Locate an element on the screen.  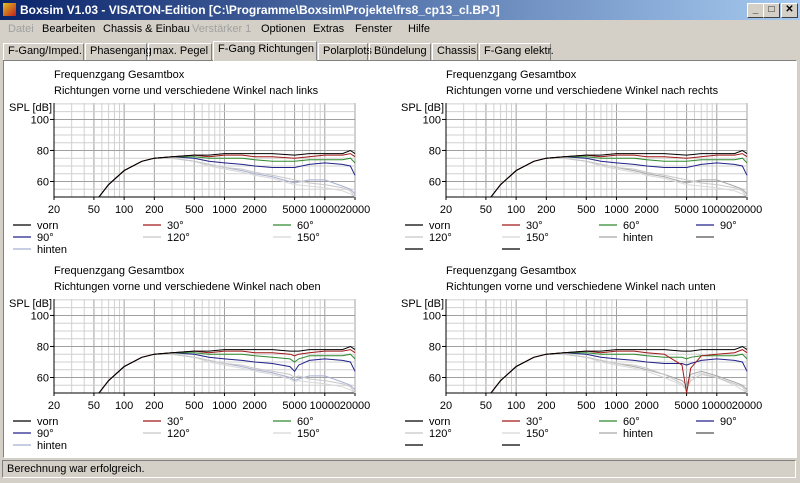
tab-f-gang-elektr-: F-Gang elektr. is located at coordinates (516, 52).